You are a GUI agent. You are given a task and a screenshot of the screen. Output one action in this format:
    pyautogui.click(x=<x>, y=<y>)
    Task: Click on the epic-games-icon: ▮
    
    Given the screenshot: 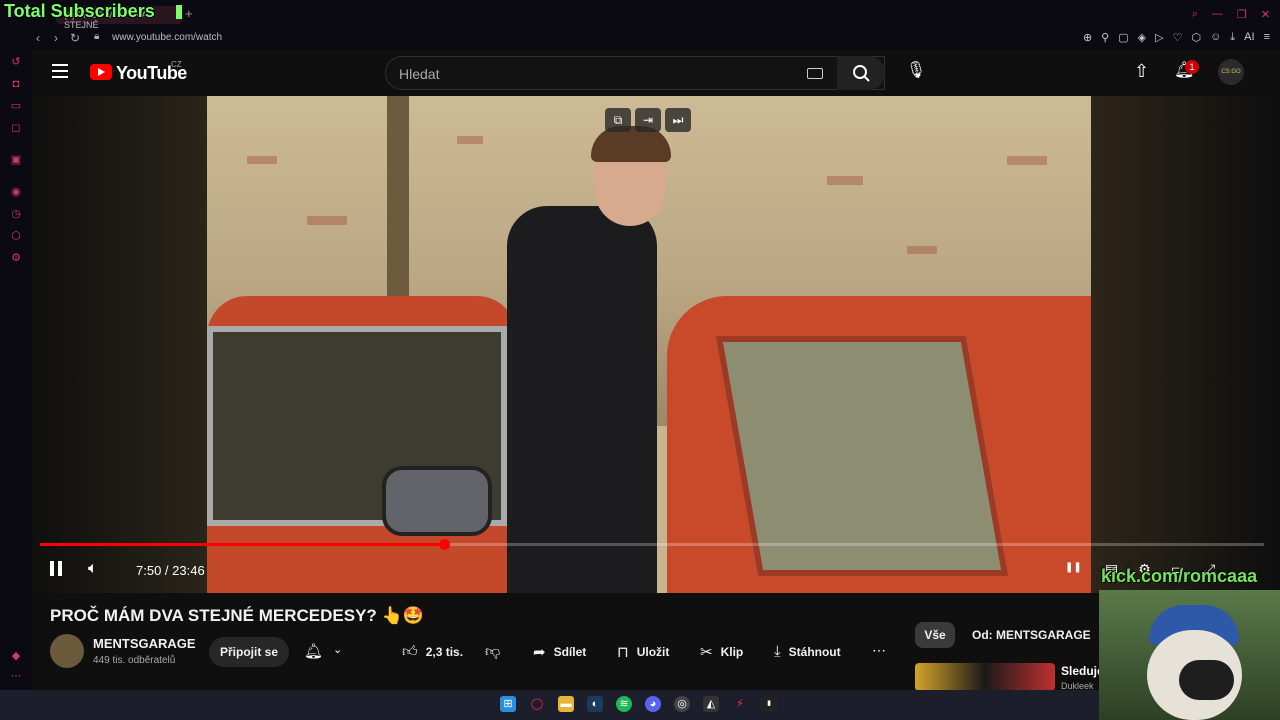 What is the action you would take?
    pyautogui.click(x=769, y=704)
    